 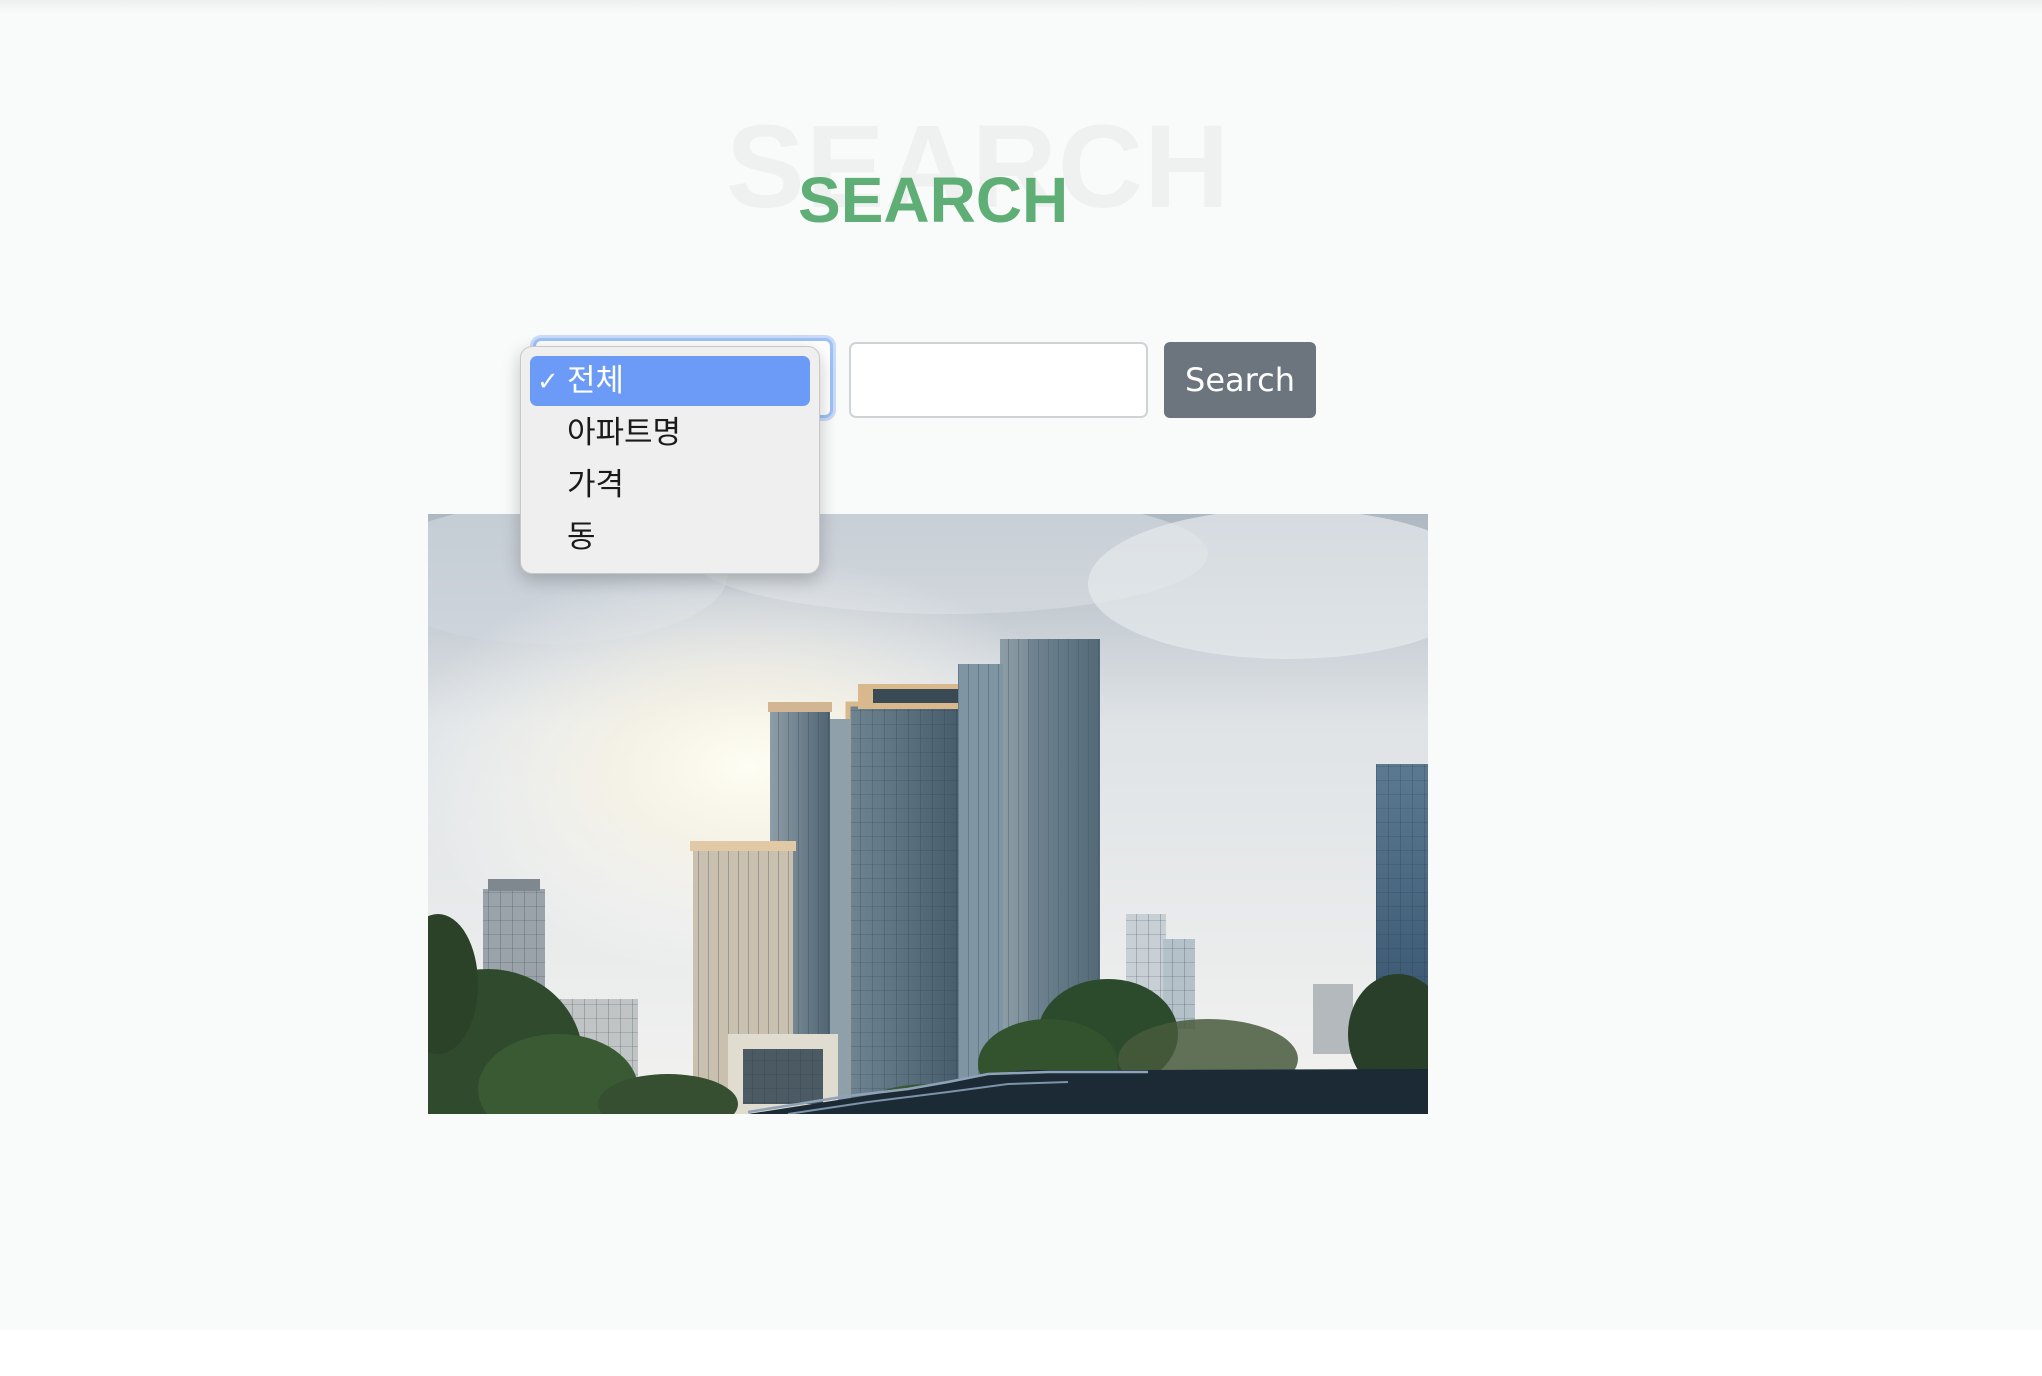 I want to click on category-dropdown-menu: ✓ 전체 아파트명 가격 동, so click(x=670, y=460).